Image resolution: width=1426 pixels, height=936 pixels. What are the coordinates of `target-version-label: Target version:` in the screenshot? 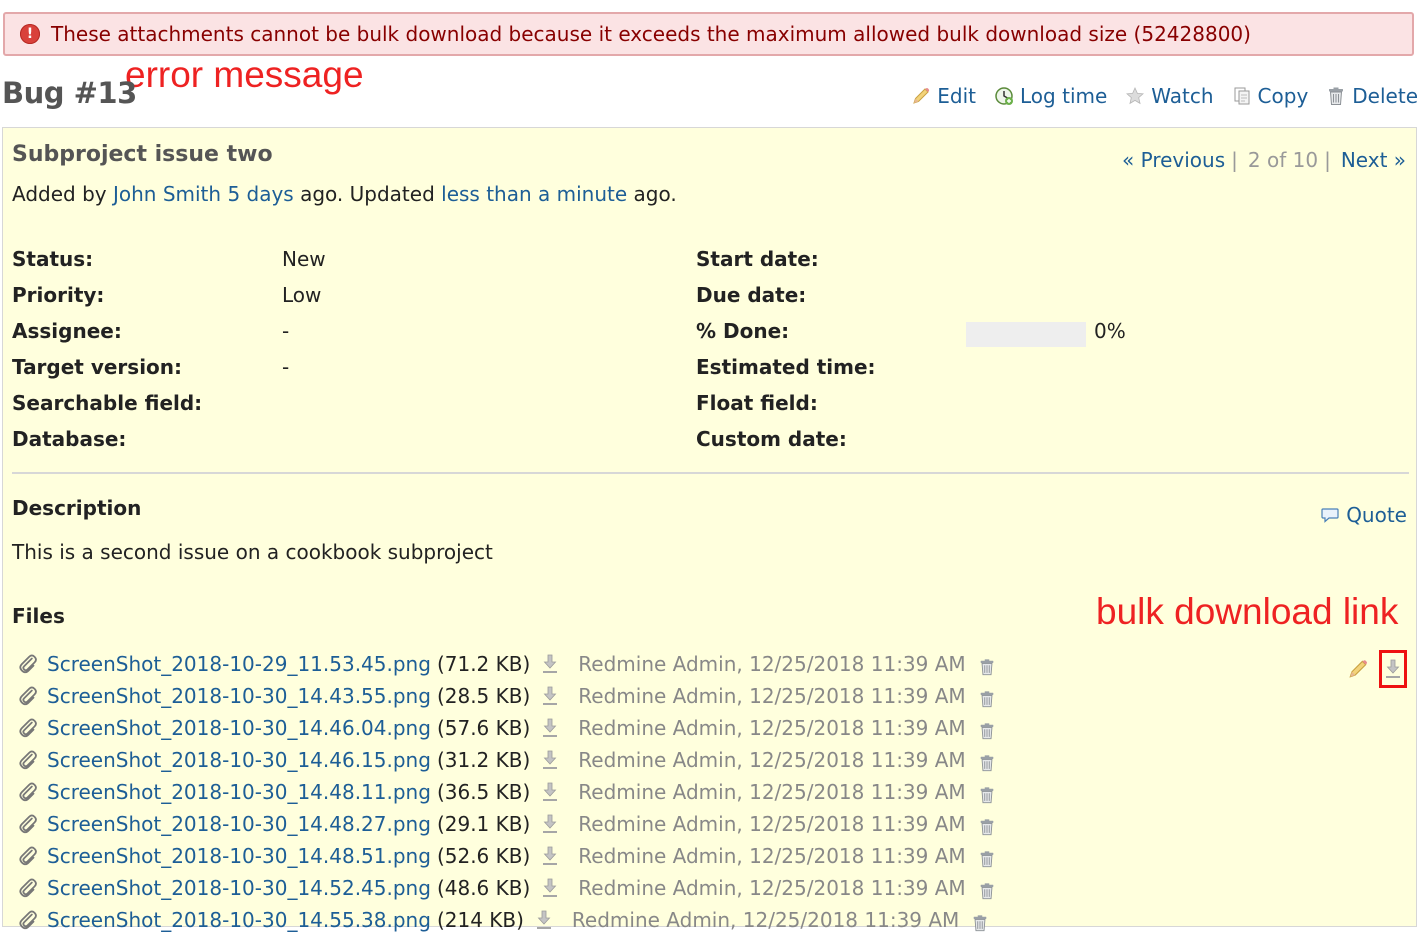 It's located at (97, 367).